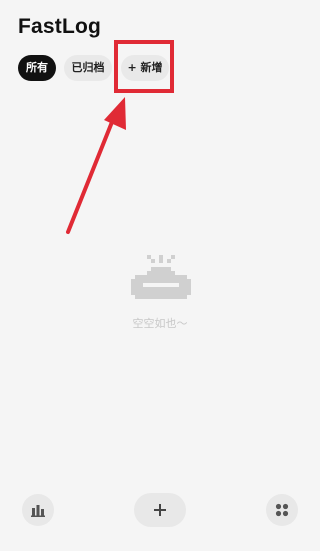 The width and height of the screenshot is (320, 551). I want to click on bar-chart-icon, so click(38, 511).